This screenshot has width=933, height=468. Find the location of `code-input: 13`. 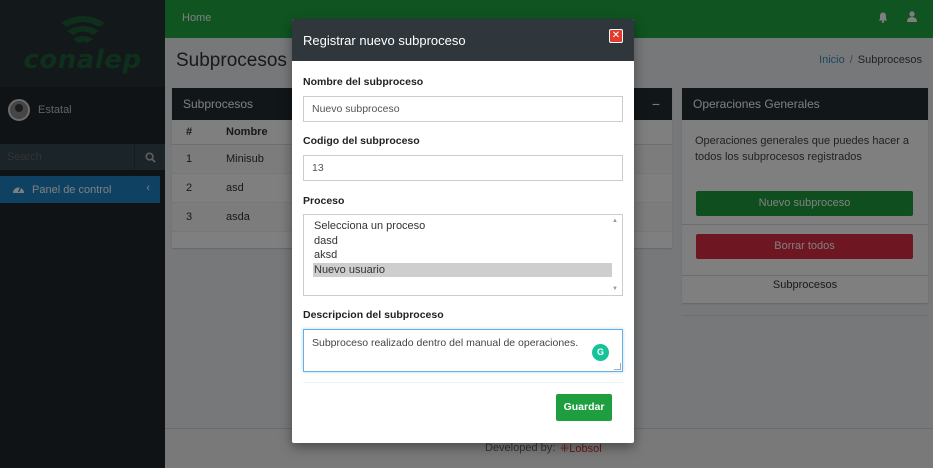

code-input: 13 is located at coordinates (463, 168).